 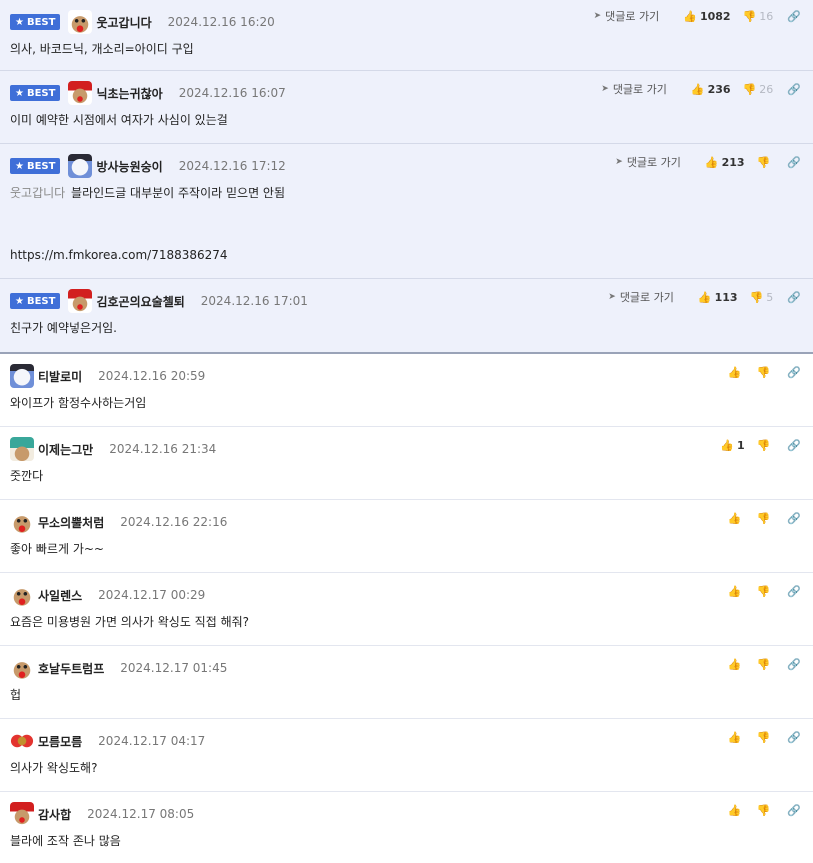 I want to click on comment-text: 의사가 왁싱도해?, so click(x=54, y=768).